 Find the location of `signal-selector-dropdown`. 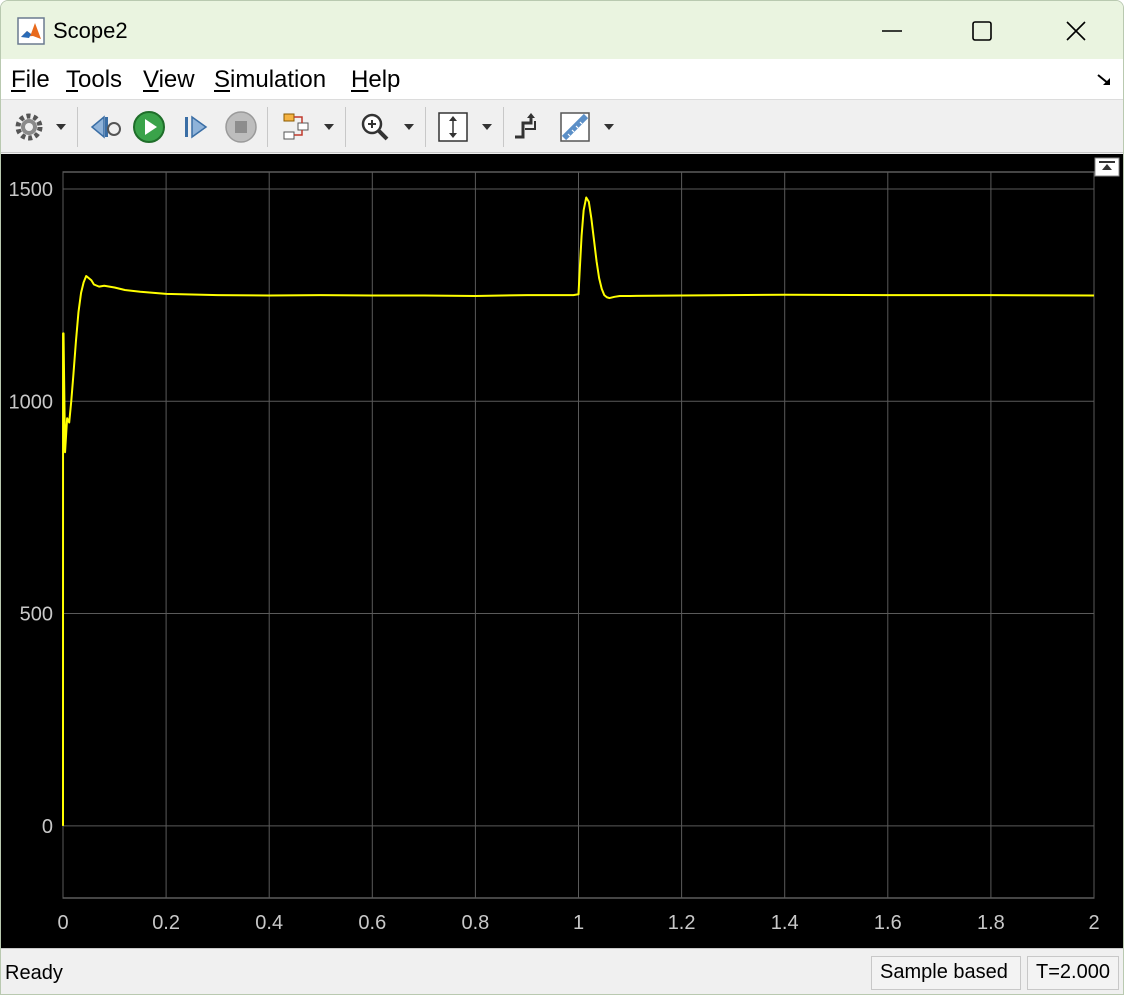

signal-selector-dropdown is located at coordinates (329, 127).